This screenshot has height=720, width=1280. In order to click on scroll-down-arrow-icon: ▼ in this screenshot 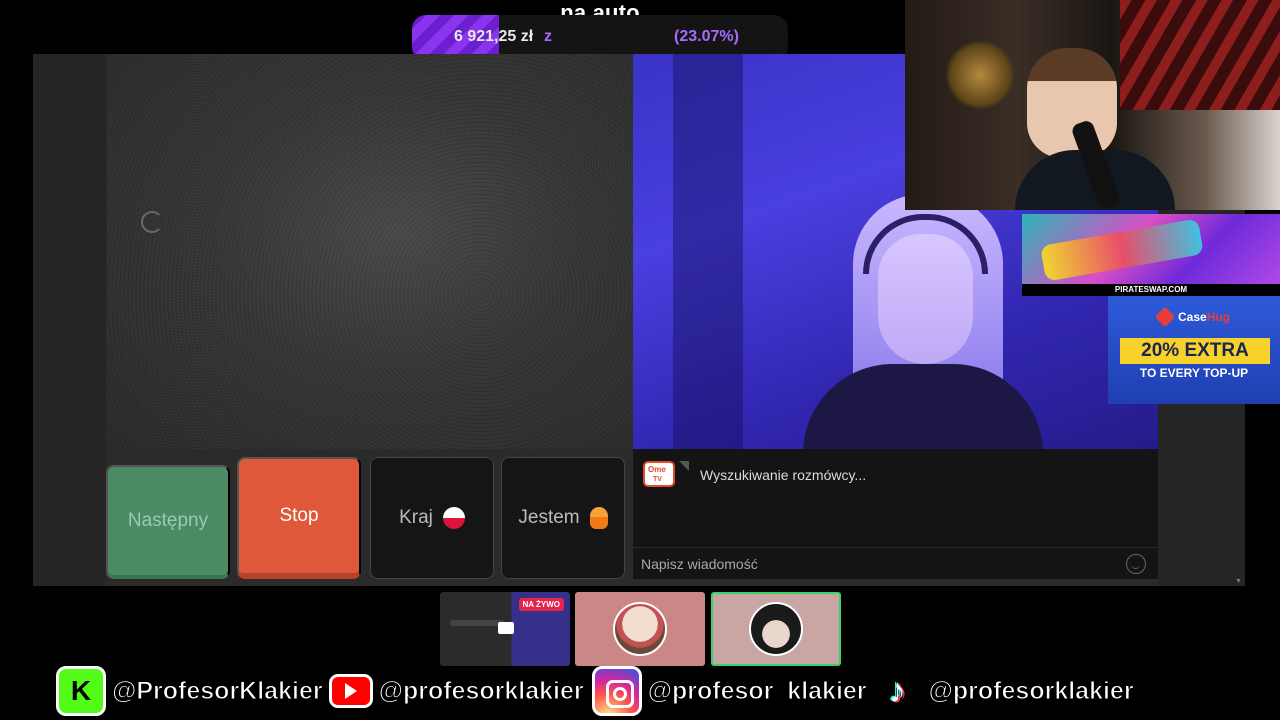, I will do `click(1239, 582)`.